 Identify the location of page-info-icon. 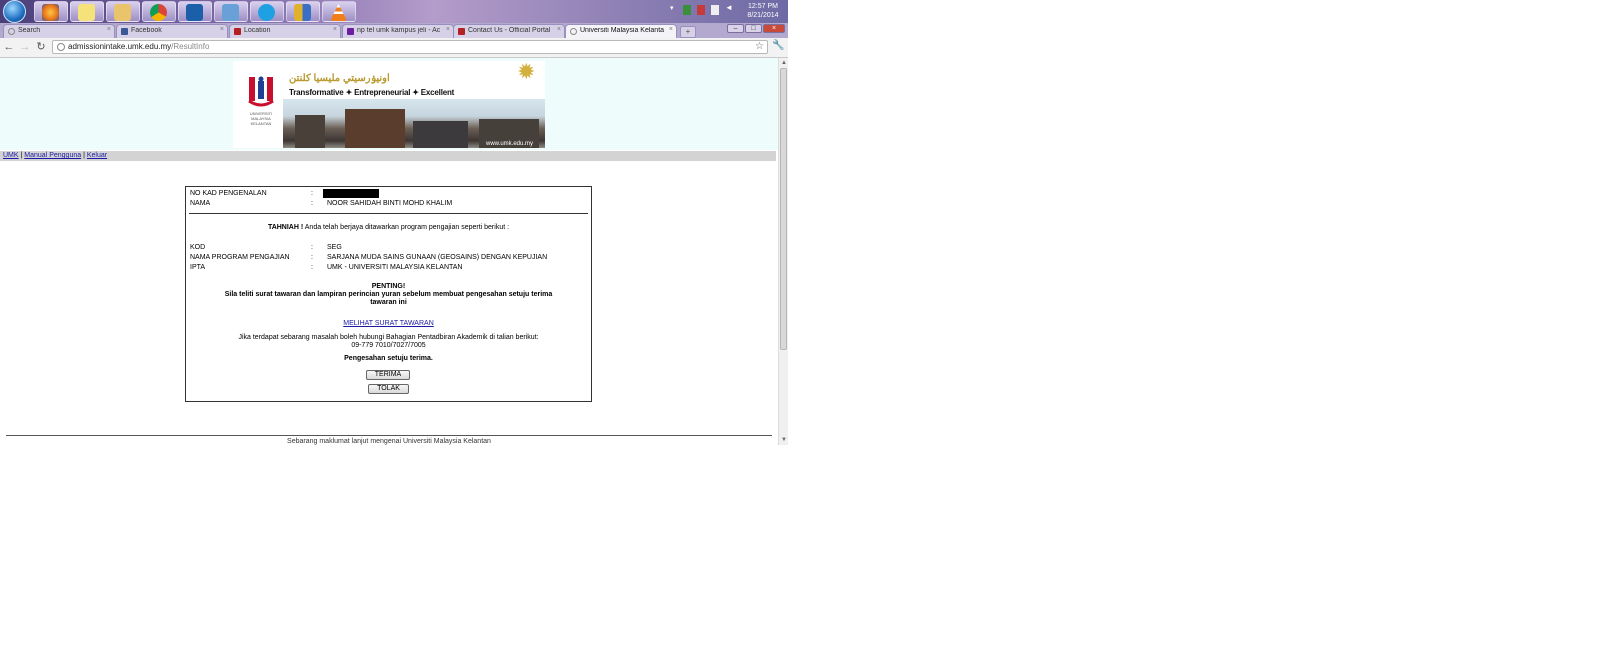
(61, 47).